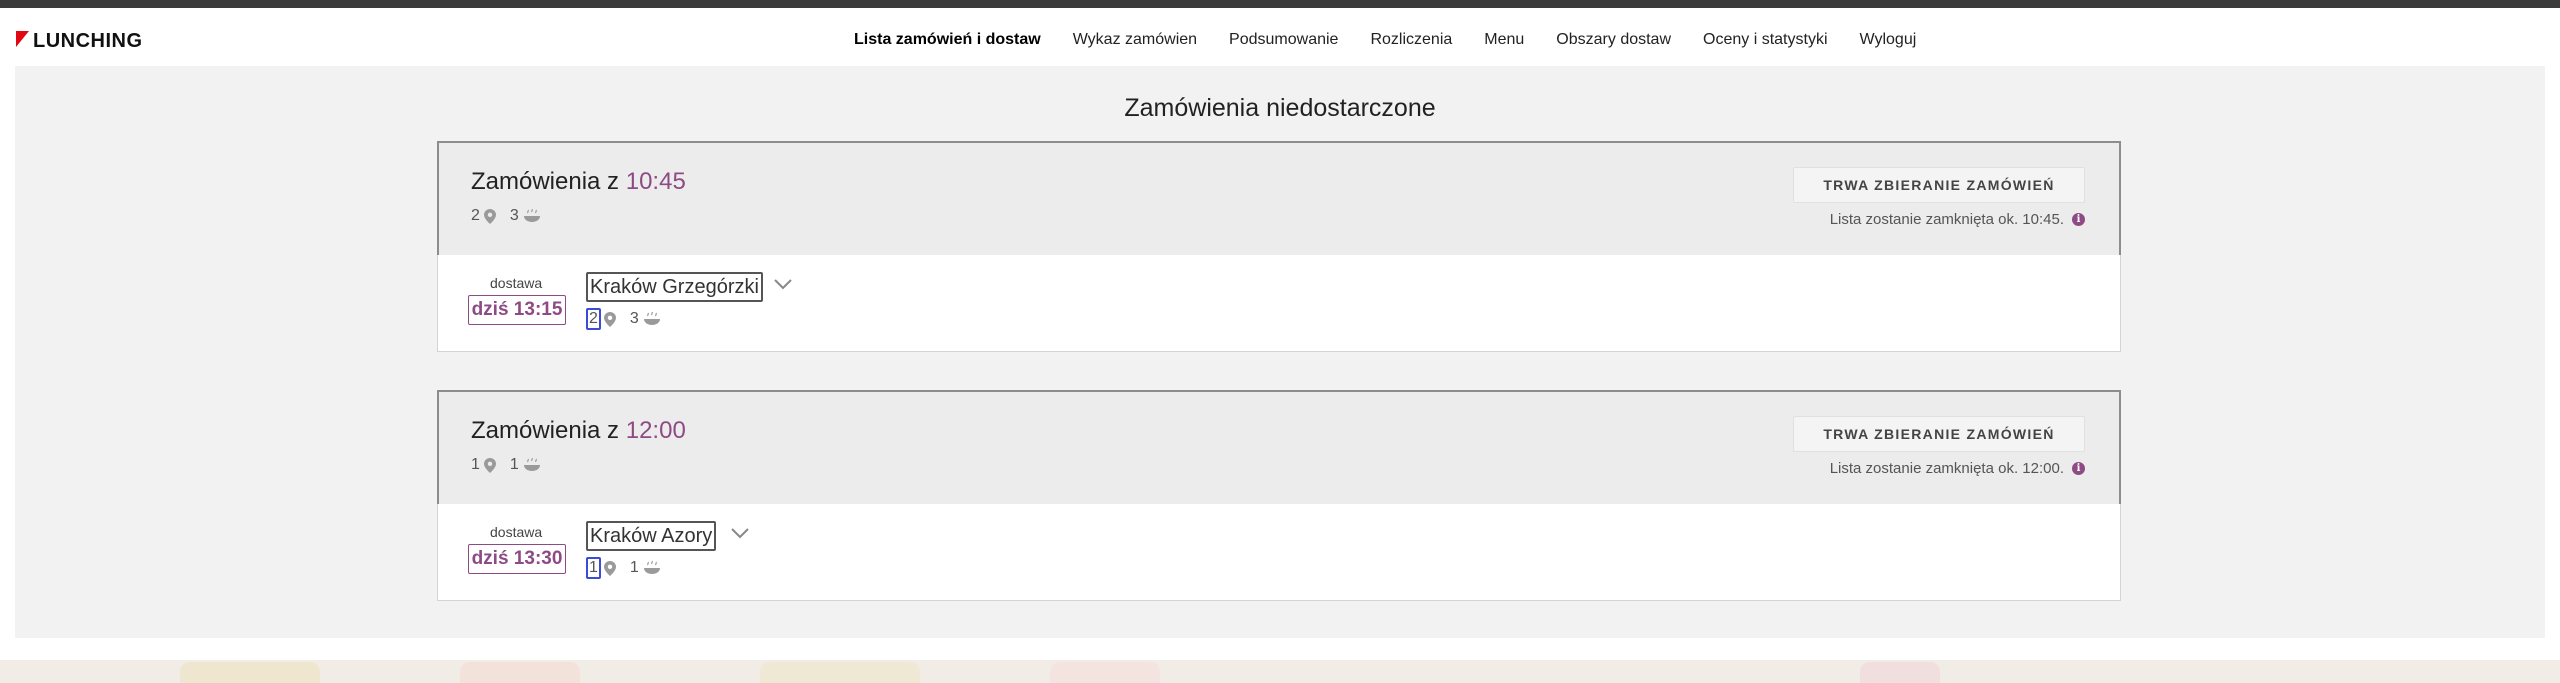 The height and width of the screenshot is (683, 2560). Describe the element at coordinates (22, 39) in the screenshot. I see `logo-mark-icon` at that location.